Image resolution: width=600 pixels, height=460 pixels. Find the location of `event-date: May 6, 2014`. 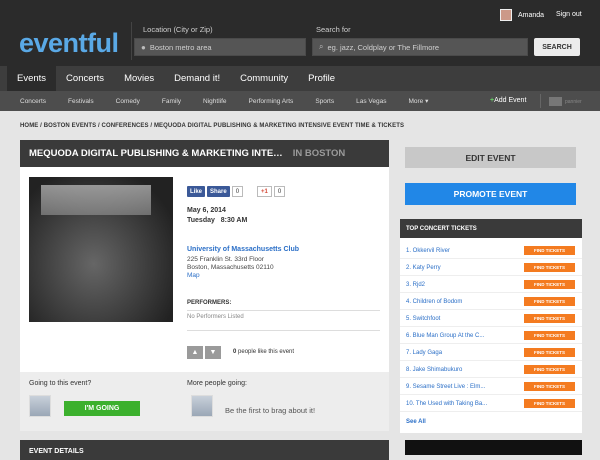

event-date: May 6, 2014 is located at coordinates (206, 210).